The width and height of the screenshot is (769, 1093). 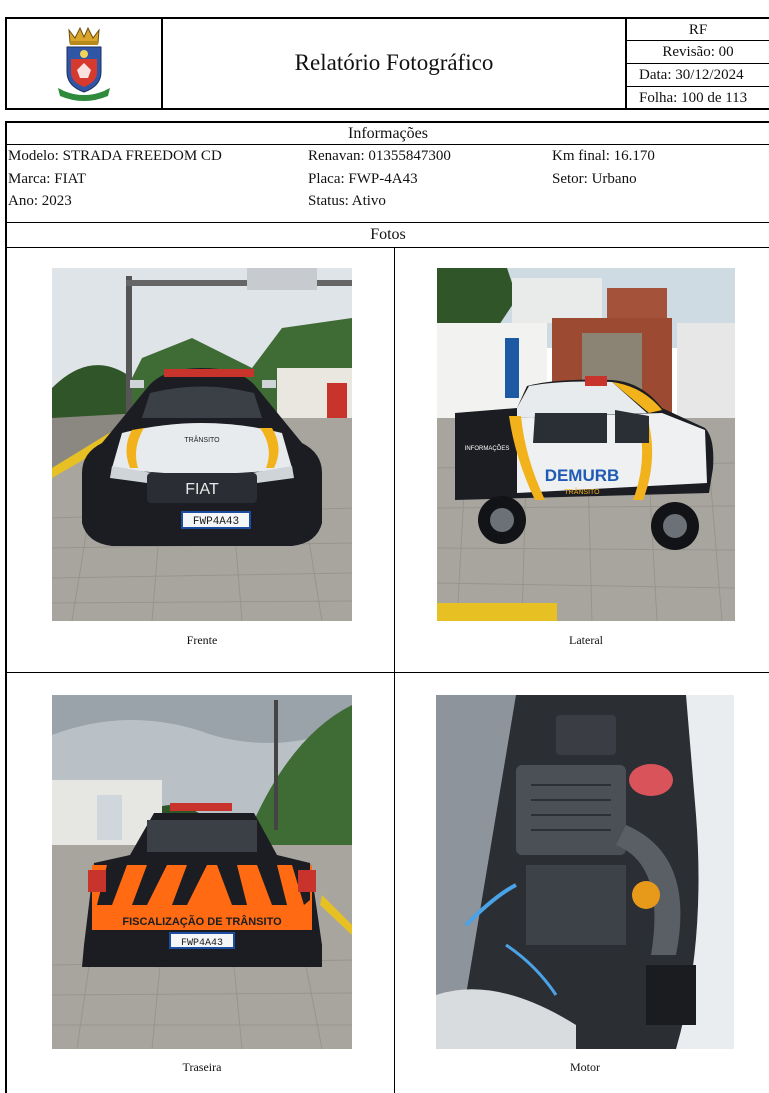 I want to click on front-plate-text: FWP4A43, so click(x=216, y=522).